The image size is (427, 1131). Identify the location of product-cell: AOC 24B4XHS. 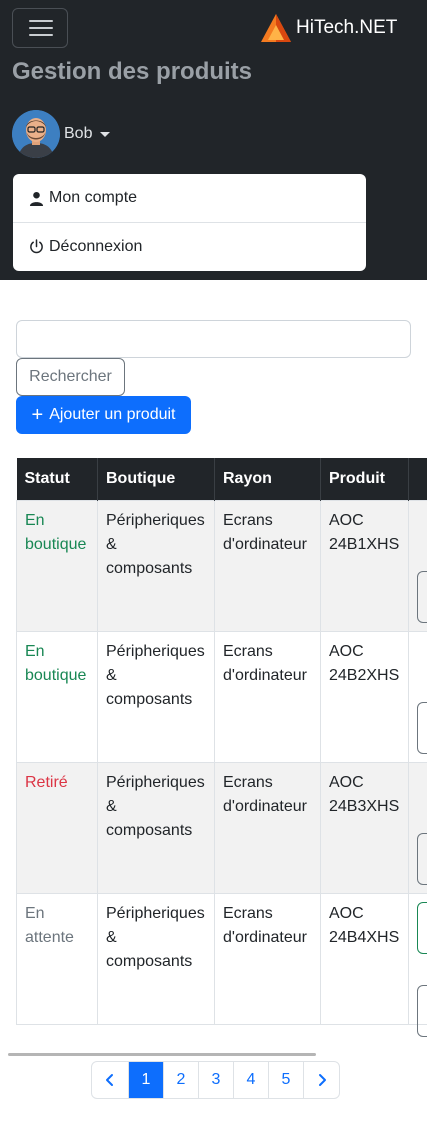
(364, 958).